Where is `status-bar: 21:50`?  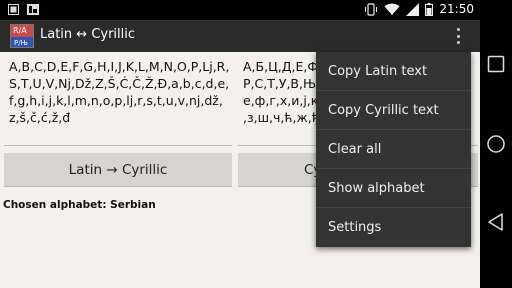
status-bar: 21:50 is located at coordinates (240, 10).